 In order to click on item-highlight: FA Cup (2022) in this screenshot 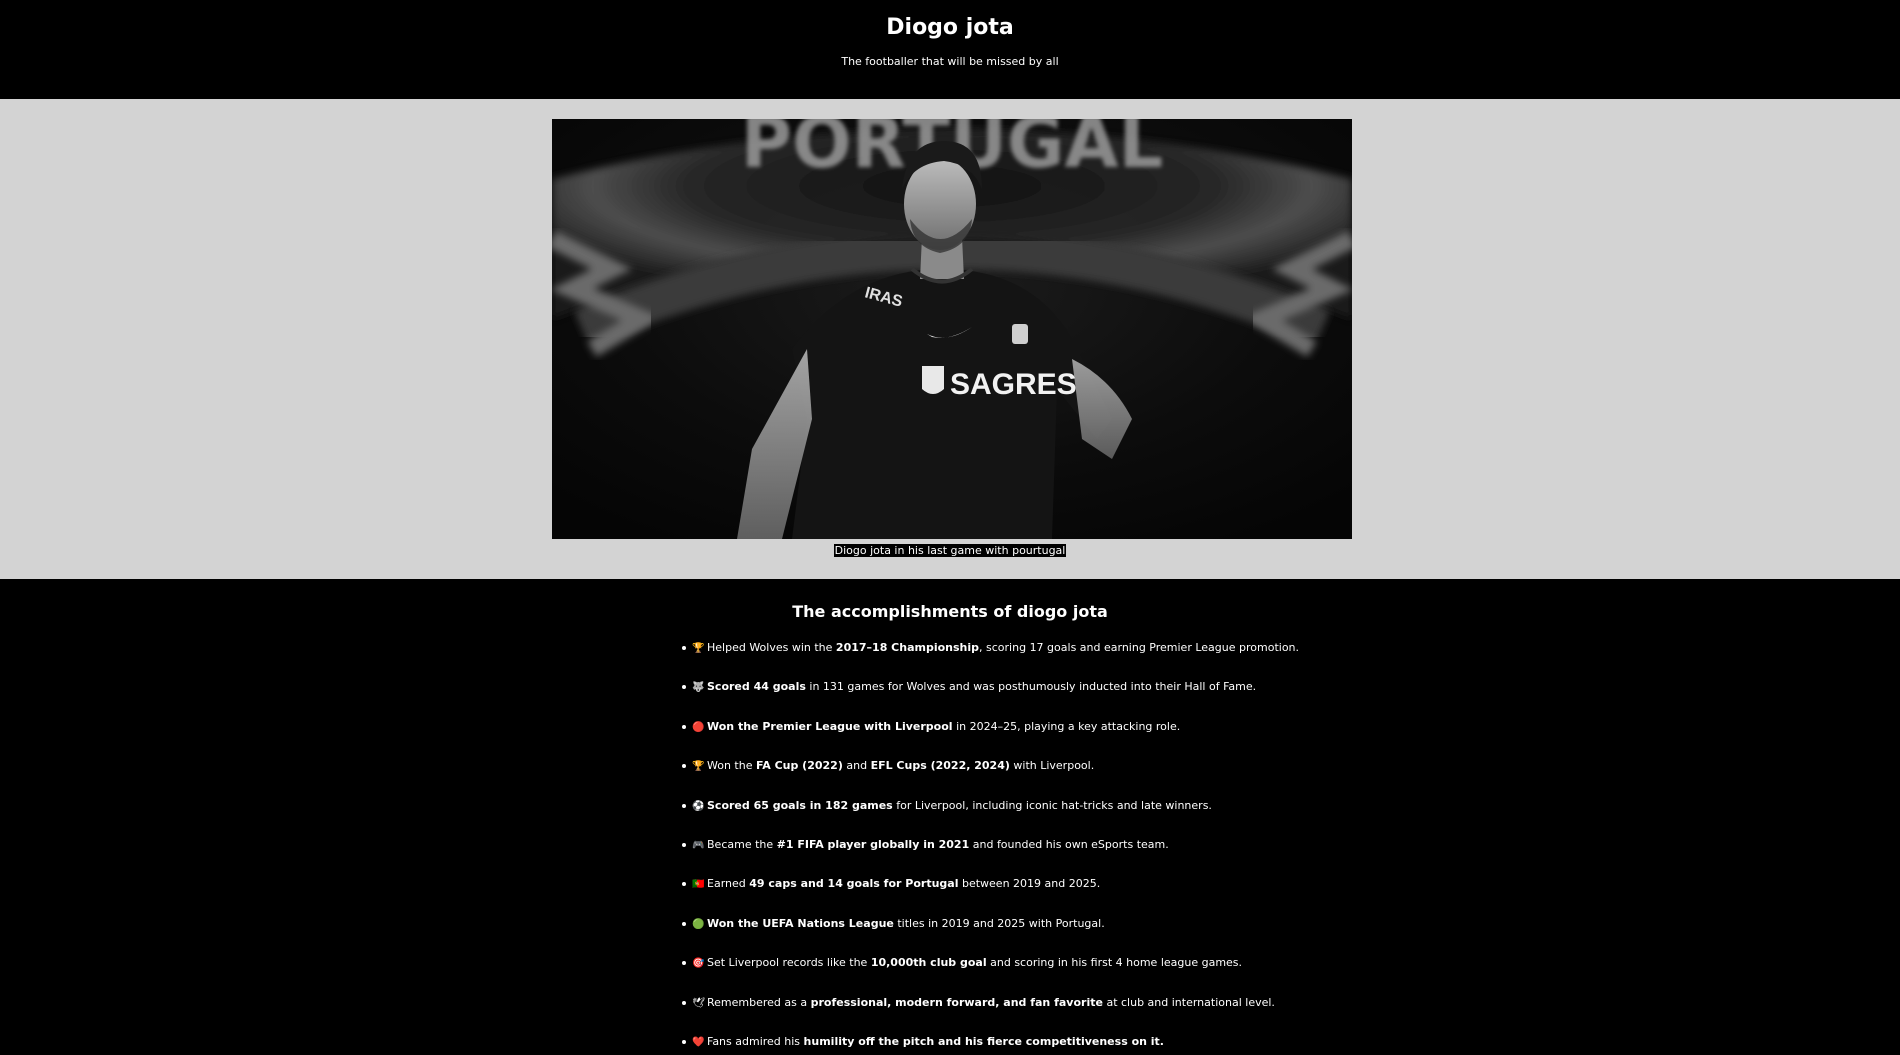, I will do `click(799, 766)`.